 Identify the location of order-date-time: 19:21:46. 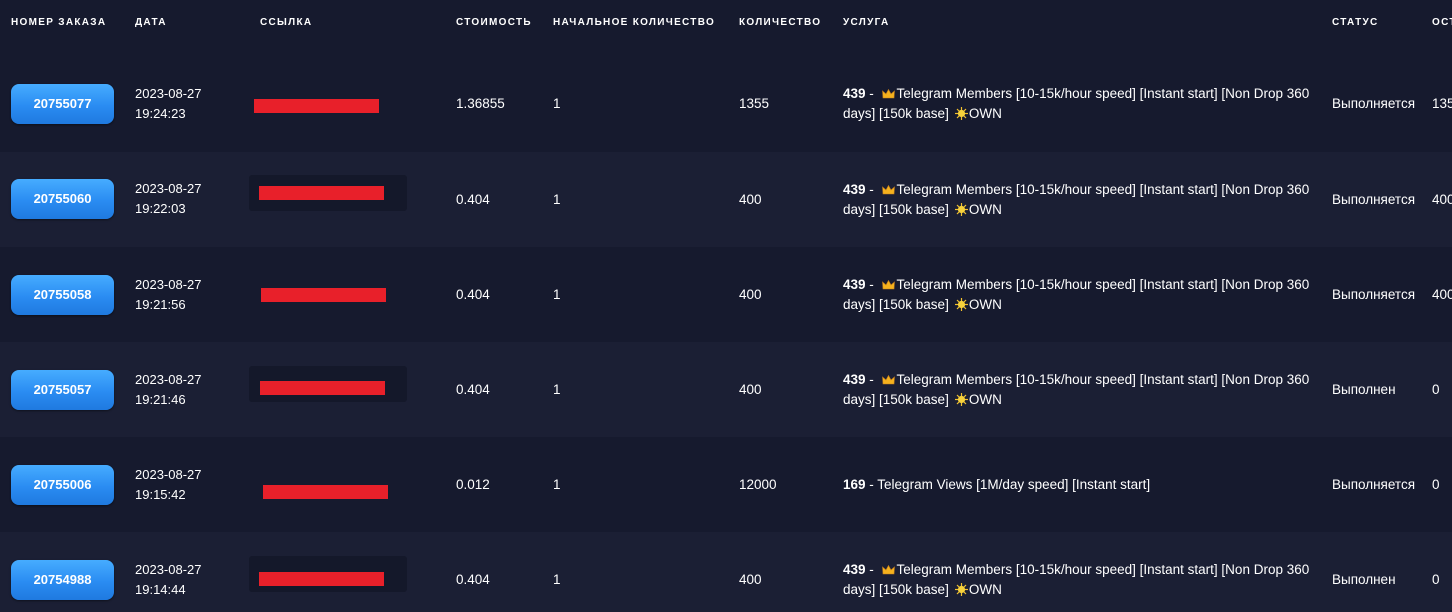
(160, 399).